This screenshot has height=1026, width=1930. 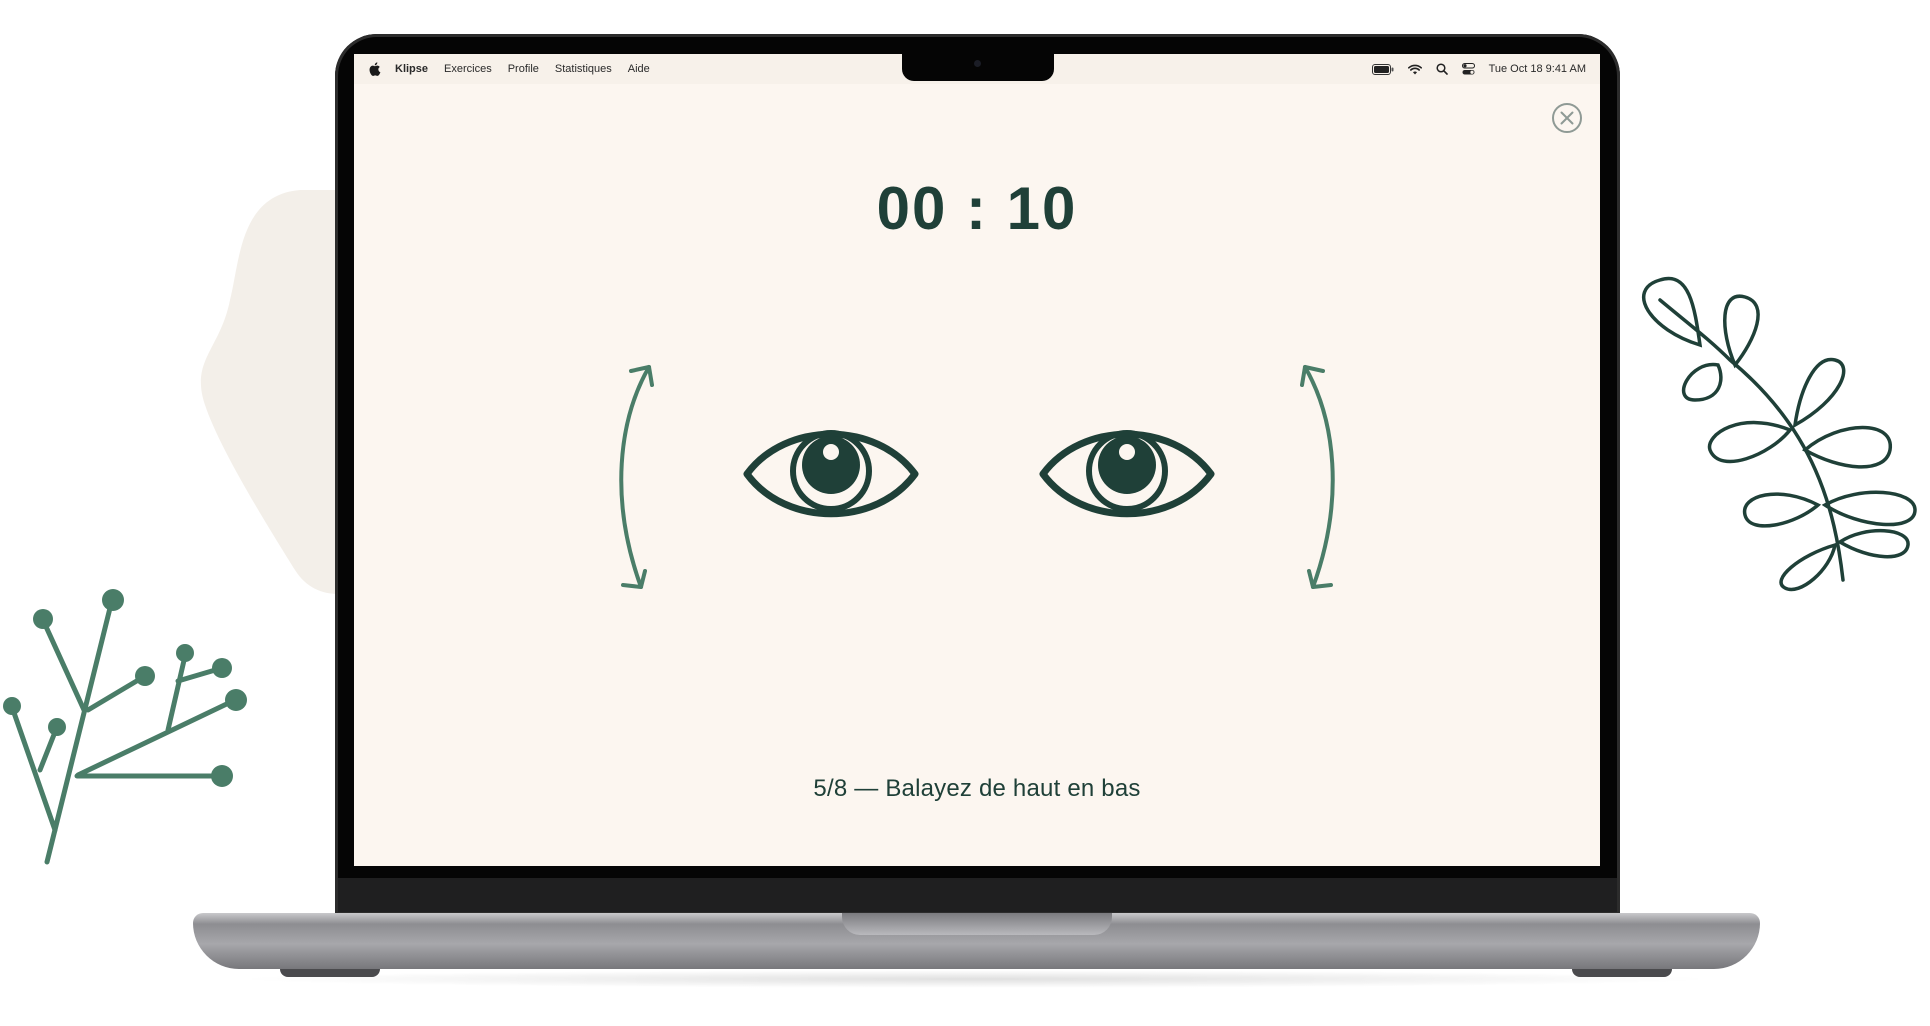 I want to click on laptop-open-notch, so click(x=977, y=924).